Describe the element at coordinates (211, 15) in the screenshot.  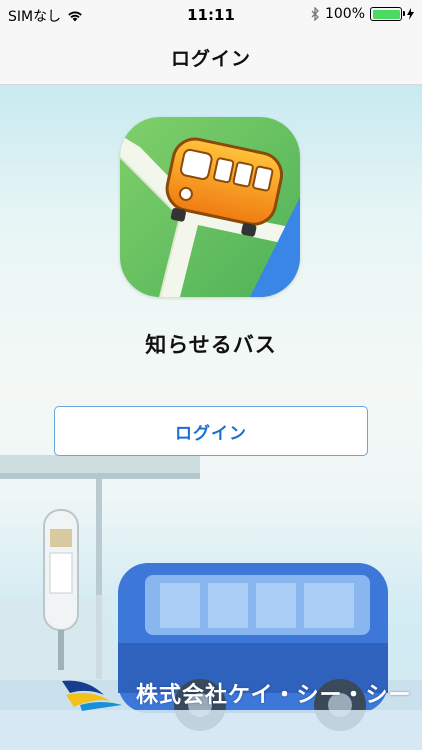
I see `status-bar: SIMなし 11:11 100%` at that location.